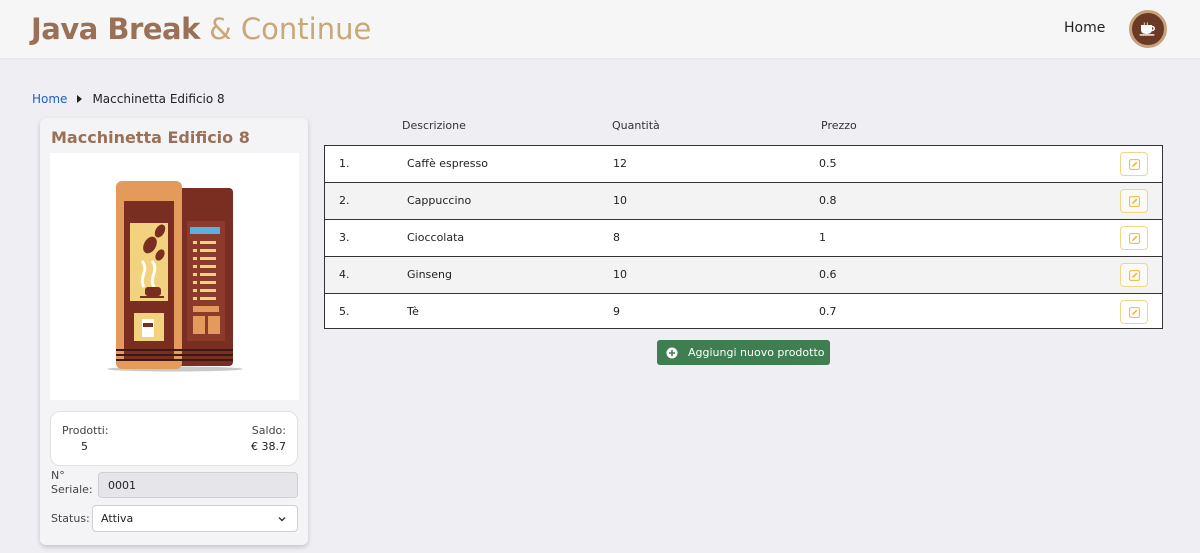 The image size is (1200, 553). I want to click on row-price: 1, so click(822, 237).